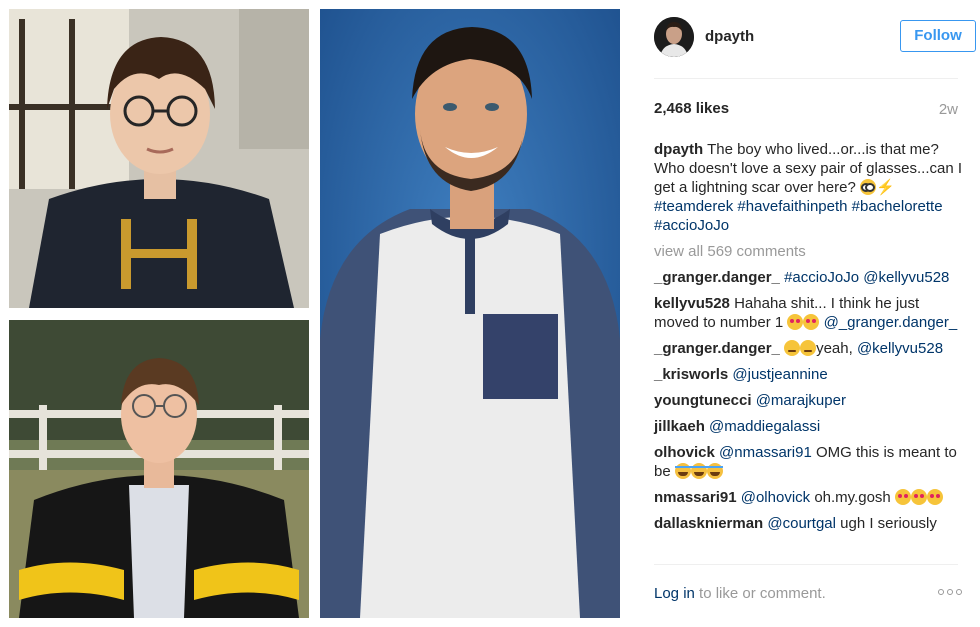 Image resolution: width=980 pixels, height=627 pixels. Describe the element at coordinates (684, 452) in the screenshot. I see `comment-username: olhovick` at that location.